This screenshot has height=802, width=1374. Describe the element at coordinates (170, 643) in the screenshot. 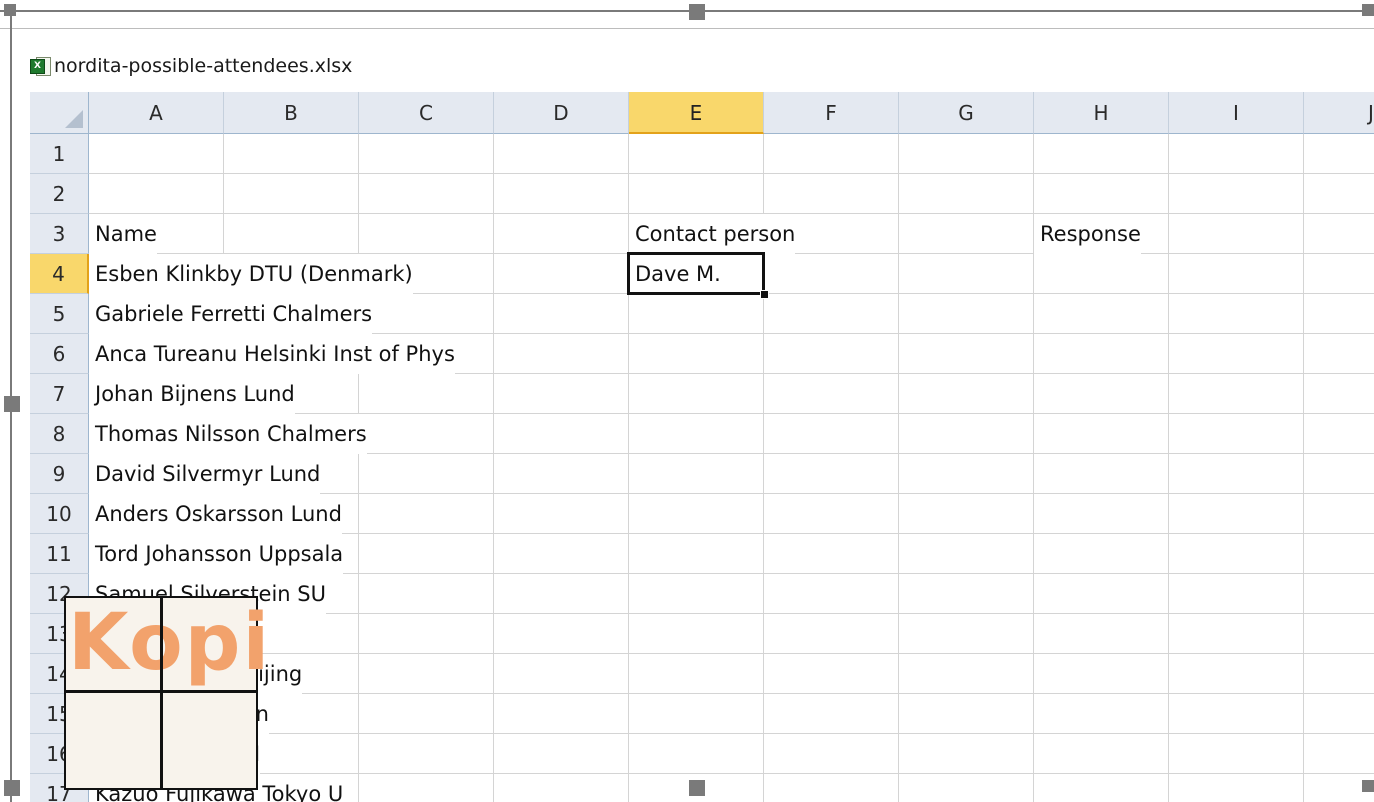

I see `watermark-text: Kopi` at that location.